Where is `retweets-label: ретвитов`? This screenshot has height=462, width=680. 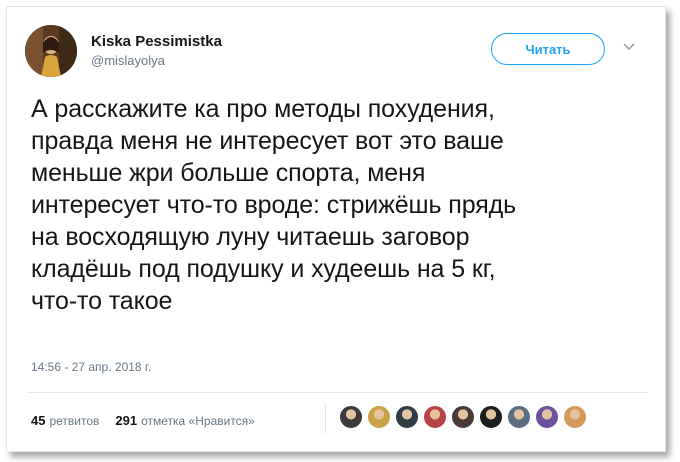 retweets-label: ретвитов is located at coordinates (74, 421).